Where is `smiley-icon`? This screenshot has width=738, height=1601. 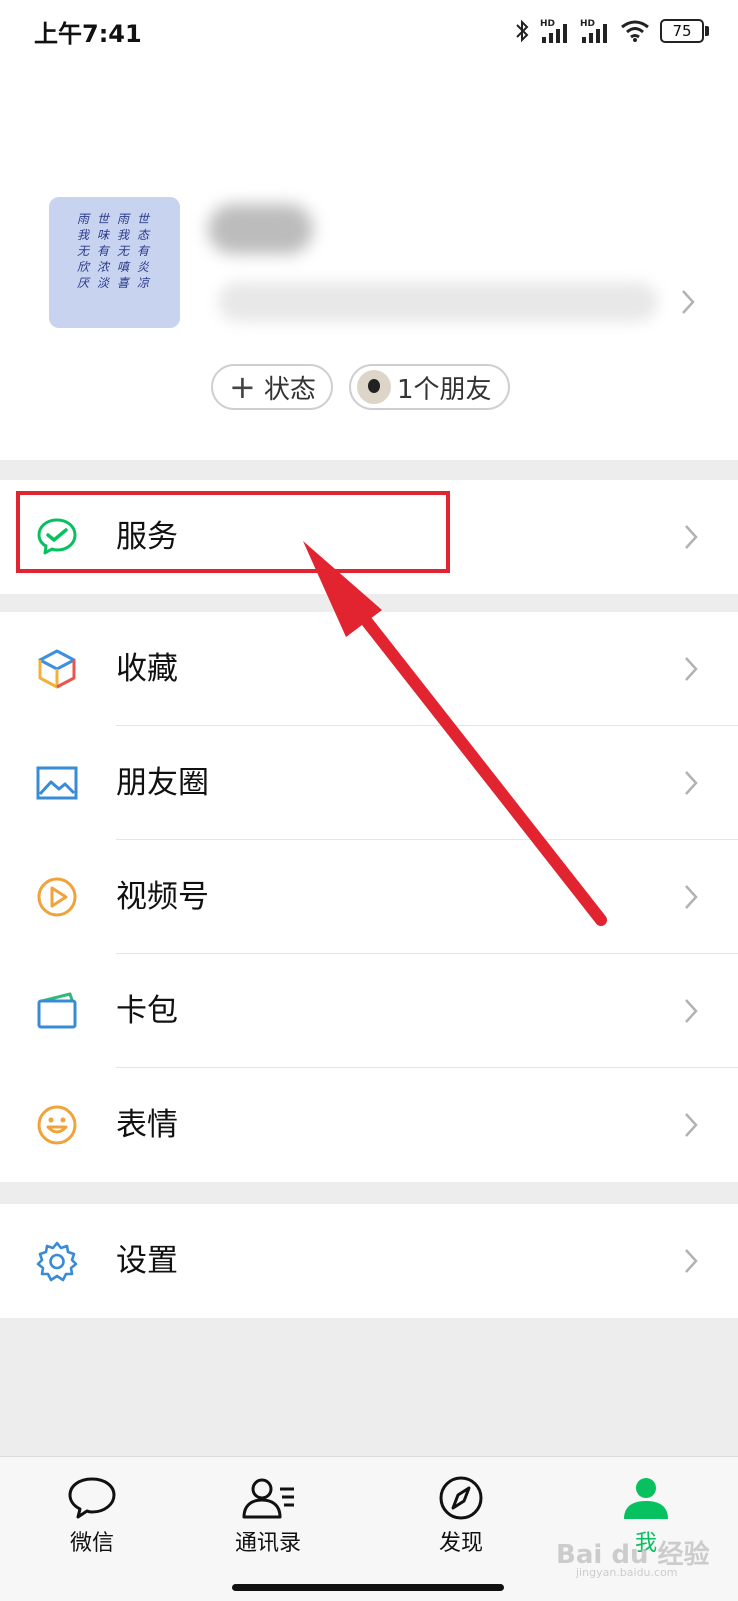
smiley-icon is located at coordinates (57, 1125).